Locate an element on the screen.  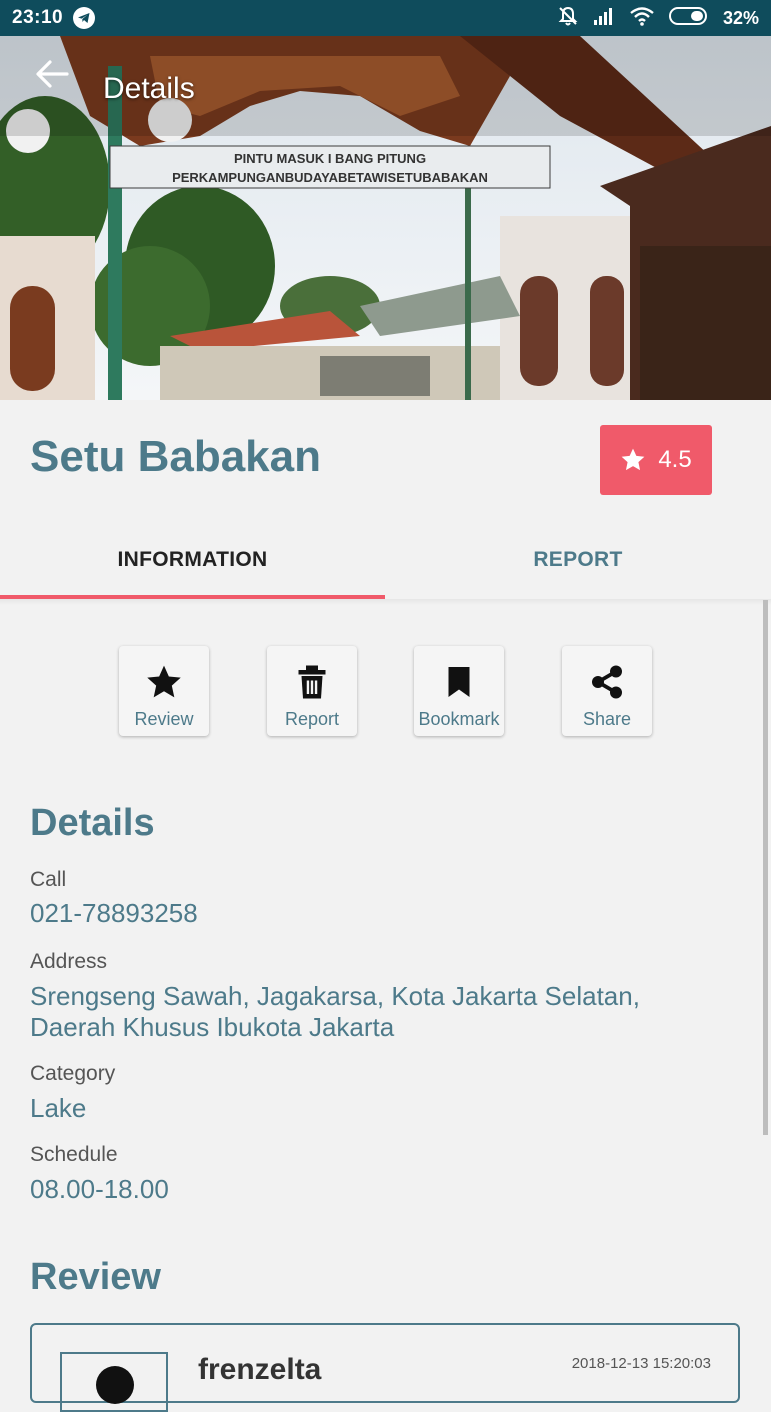
arrow-left-icon is located at coordinates (52, 74).